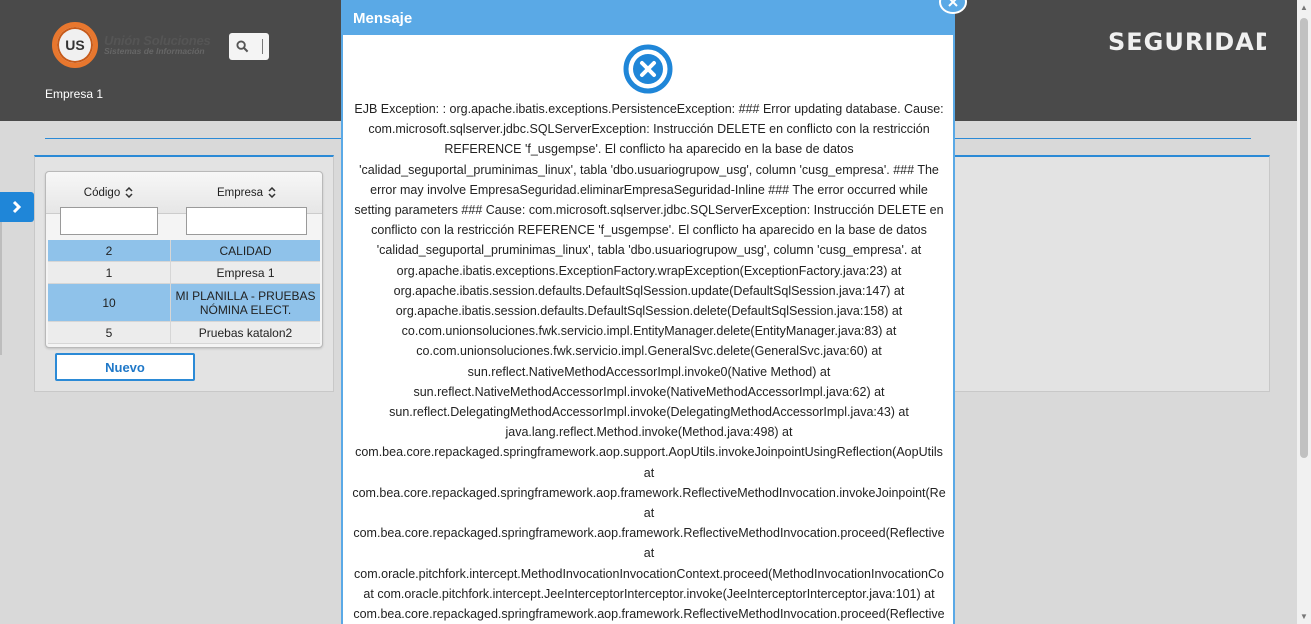  What do you see at coordinates (246, 221) in the screenshot?
I see `filter-empresa-input` at bounding box center [246, 221].